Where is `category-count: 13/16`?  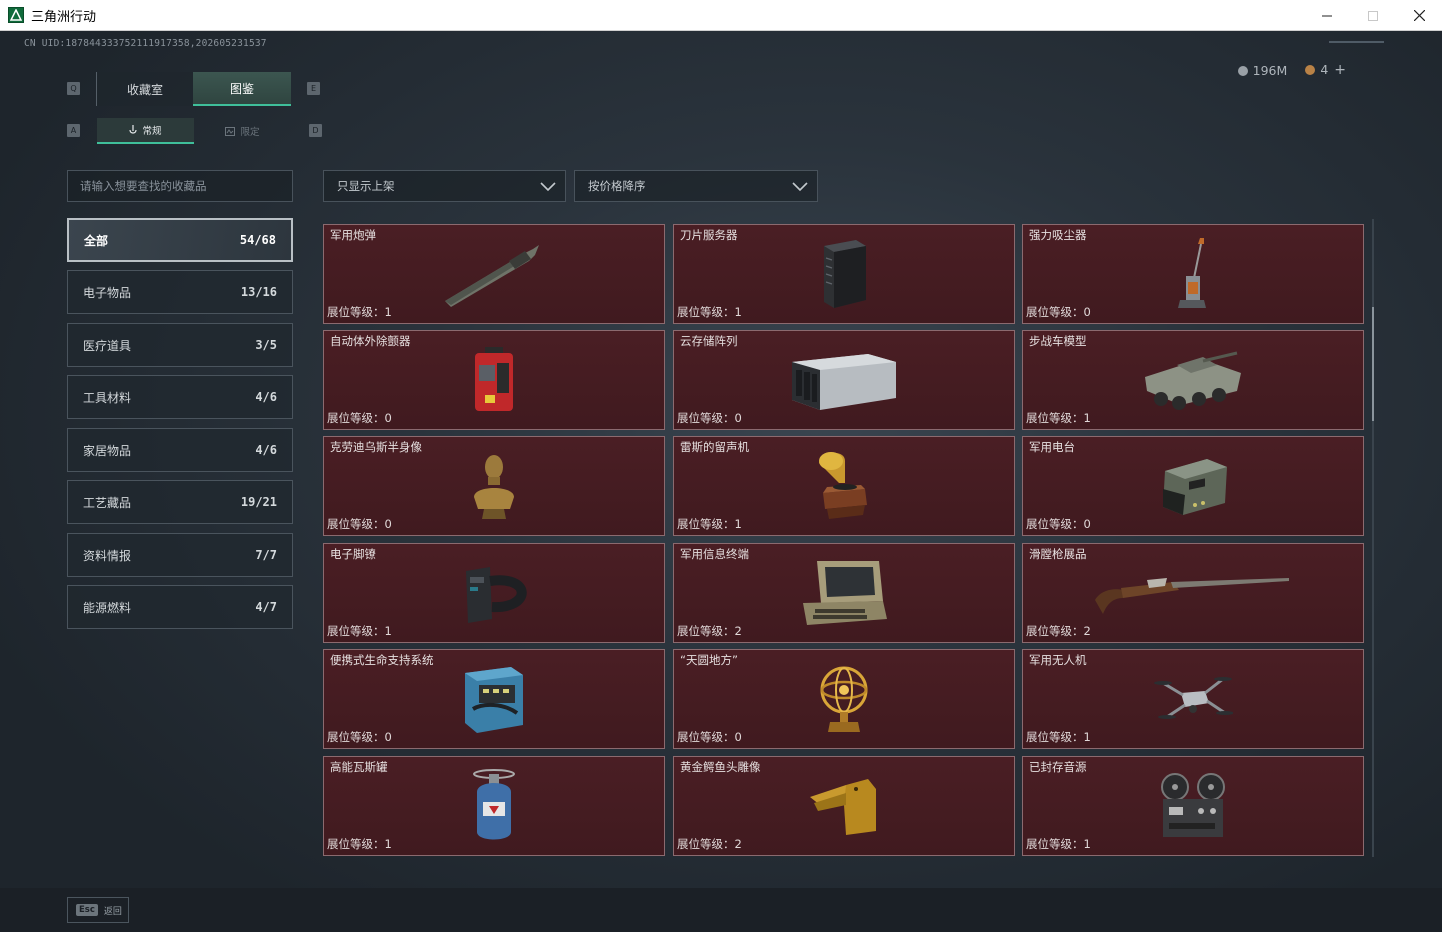 category-count: 13/16 is located at coordinates (258, 292).